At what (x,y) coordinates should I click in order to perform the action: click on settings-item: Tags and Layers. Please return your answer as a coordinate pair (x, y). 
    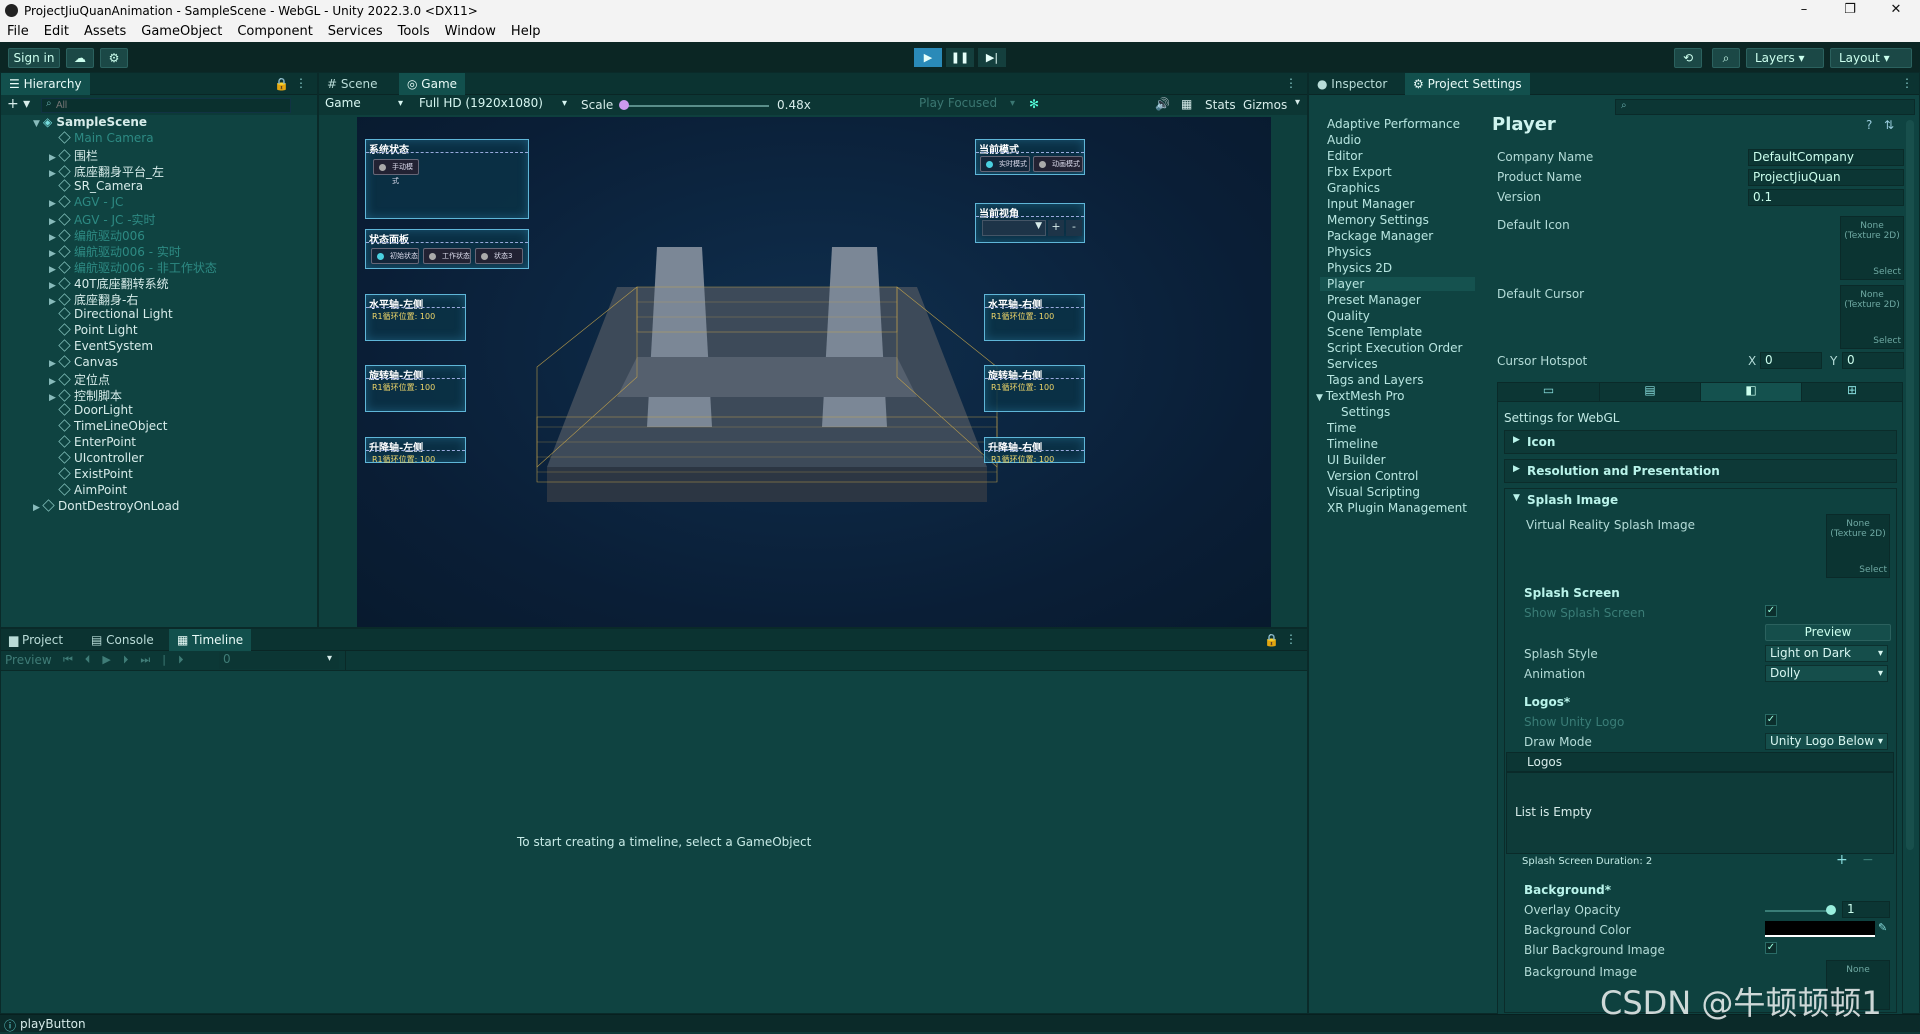
    Looking at the image, I should click on (1375, 380).